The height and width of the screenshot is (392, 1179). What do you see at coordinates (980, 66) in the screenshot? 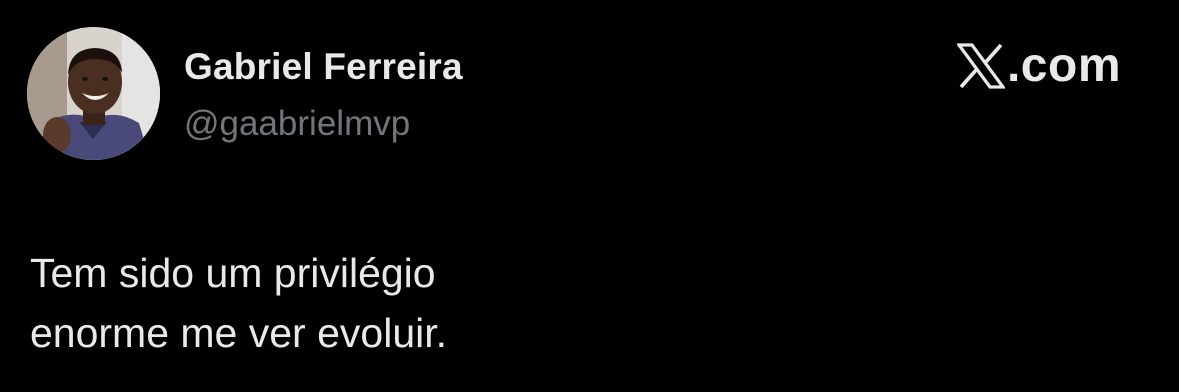
I see `x-logo-icon` at bounding box center [980, 66].